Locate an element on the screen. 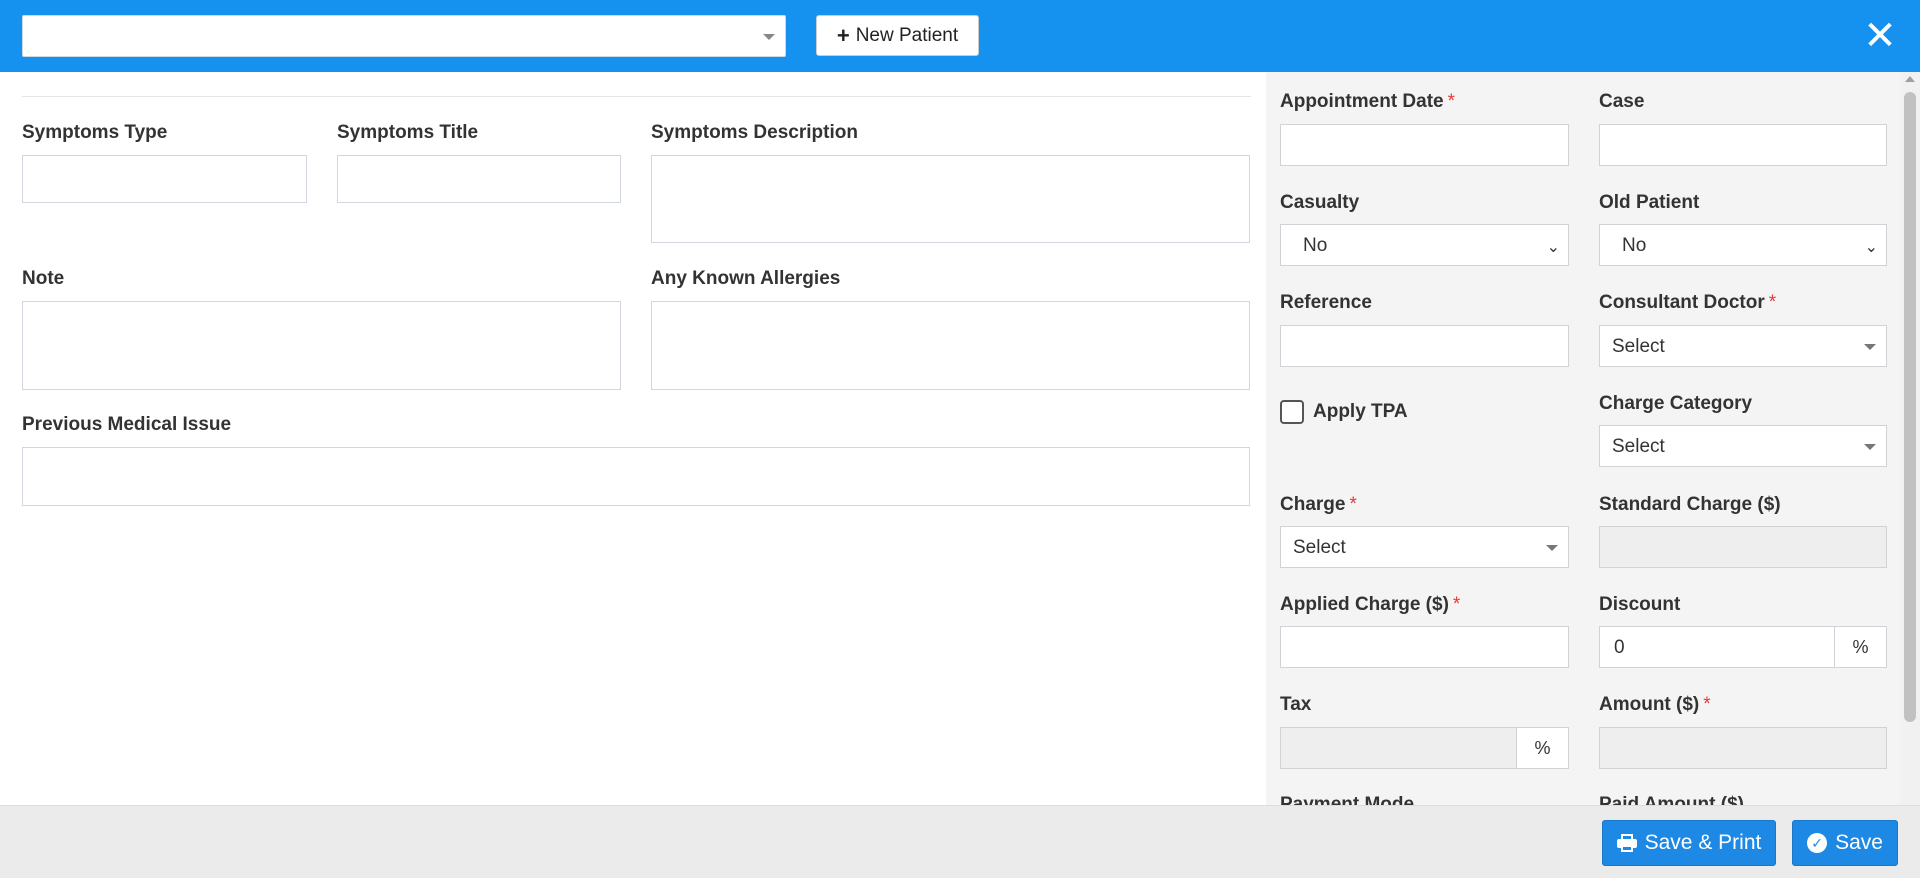  note-textarea is located at coordinates (321, 345).